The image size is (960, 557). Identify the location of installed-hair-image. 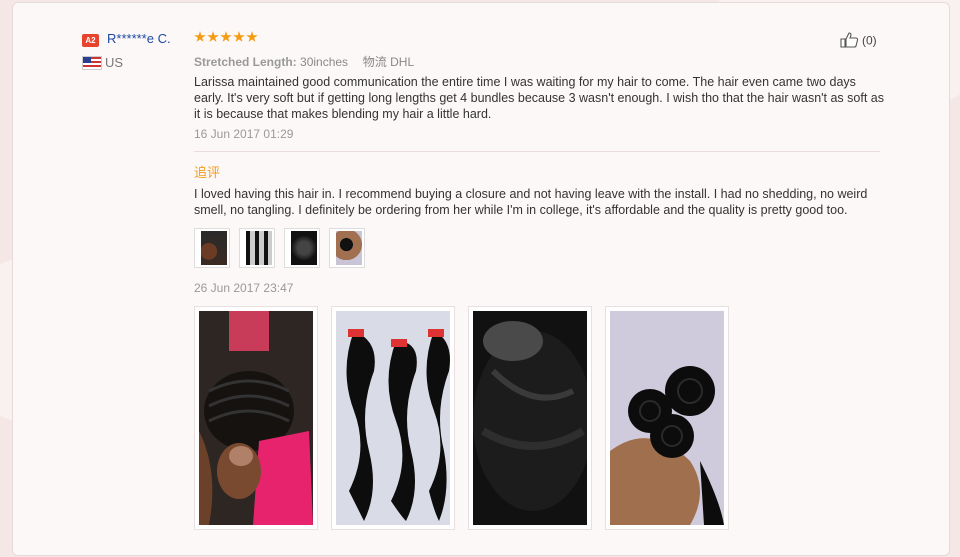
(530, 418).